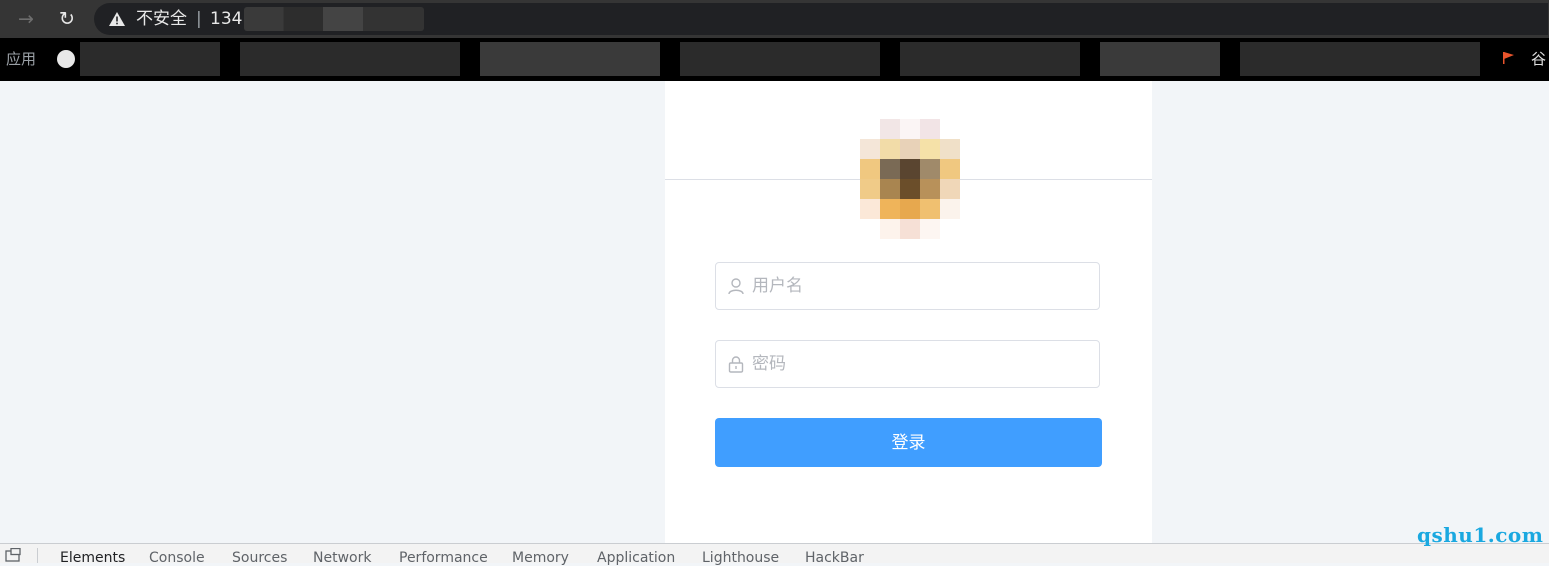 The image size is (1549, 566). Describe the element at coordinates (922, 364) in the screenshot. I see `password-input` at that location.